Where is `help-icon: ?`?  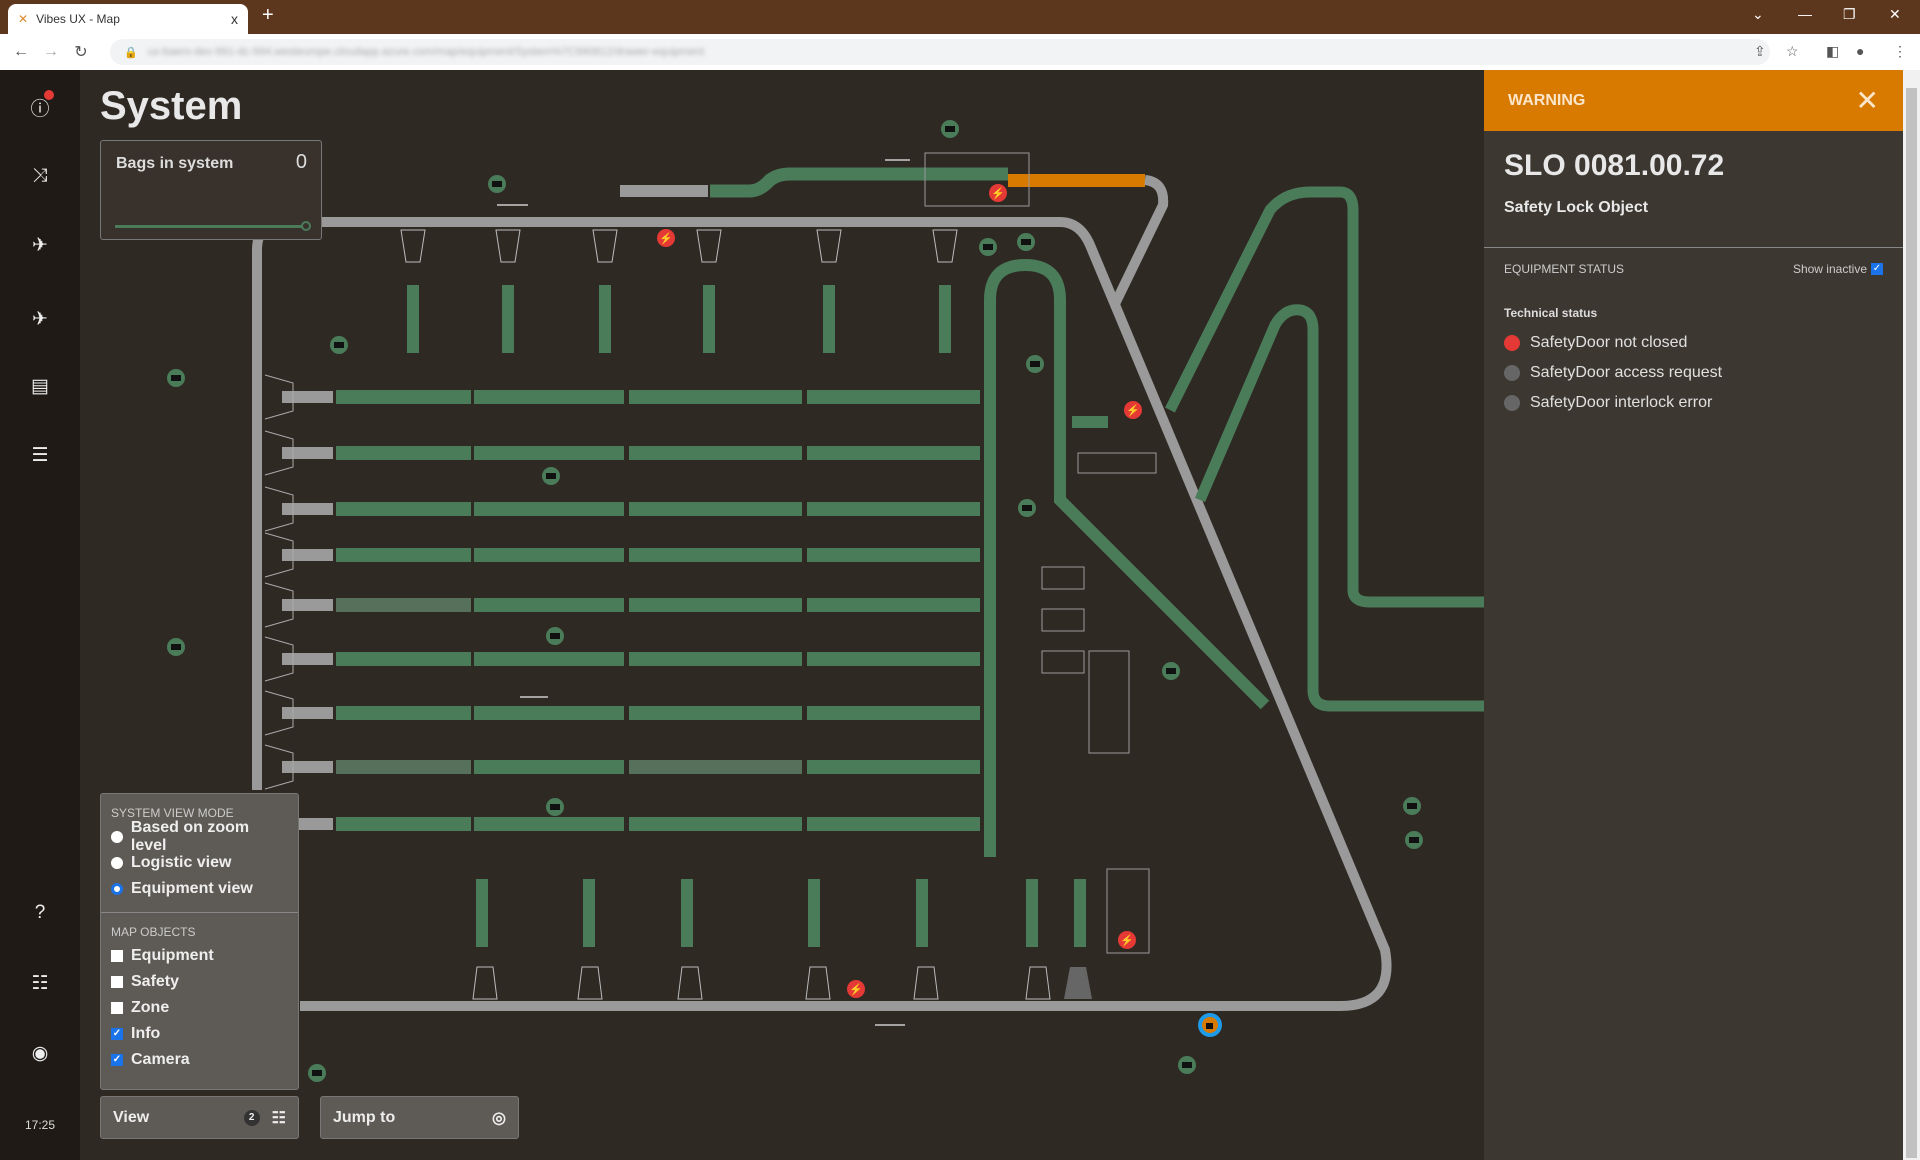
help-icon: ? is located at coordinates (40, 913).